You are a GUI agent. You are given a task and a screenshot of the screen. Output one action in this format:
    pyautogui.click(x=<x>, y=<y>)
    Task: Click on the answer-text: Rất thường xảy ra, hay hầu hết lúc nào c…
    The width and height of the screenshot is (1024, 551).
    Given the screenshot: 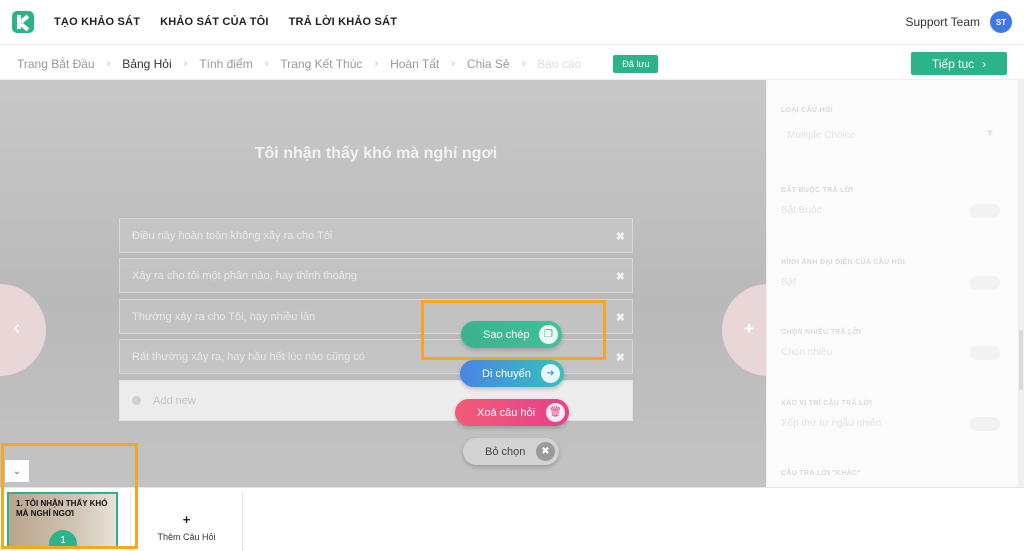 What is the action you would take?
    pyautogui.click(x=248, y=356)
    